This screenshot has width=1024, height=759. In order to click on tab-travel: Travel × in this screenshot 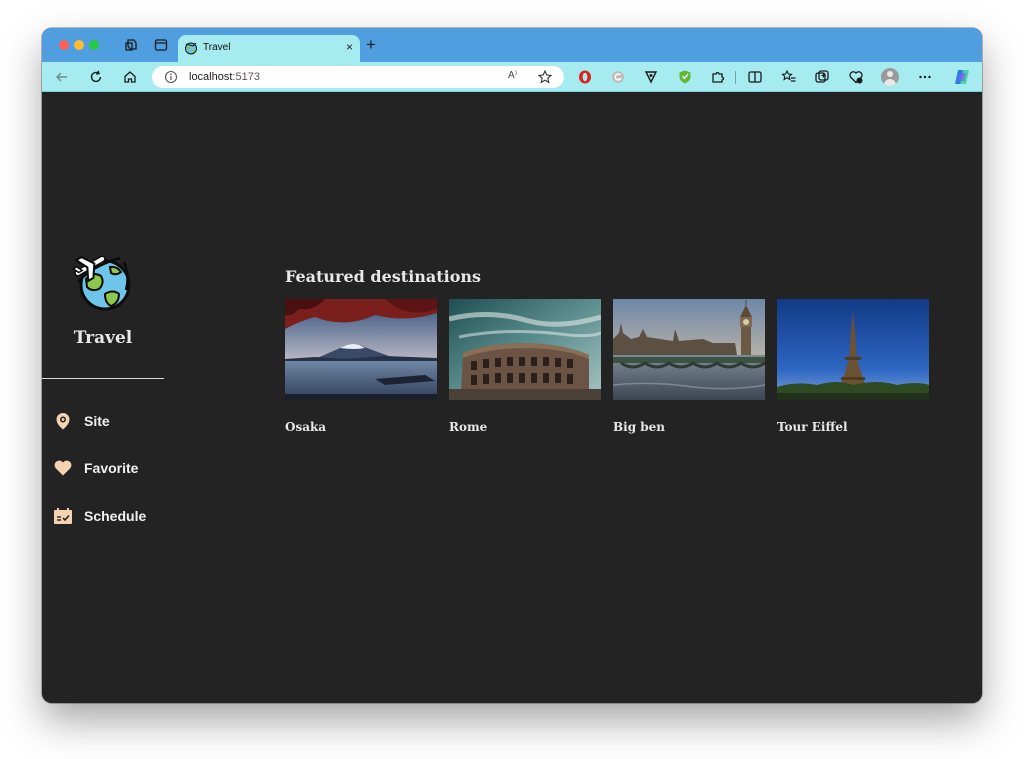, I will do `click(269, 48)`.